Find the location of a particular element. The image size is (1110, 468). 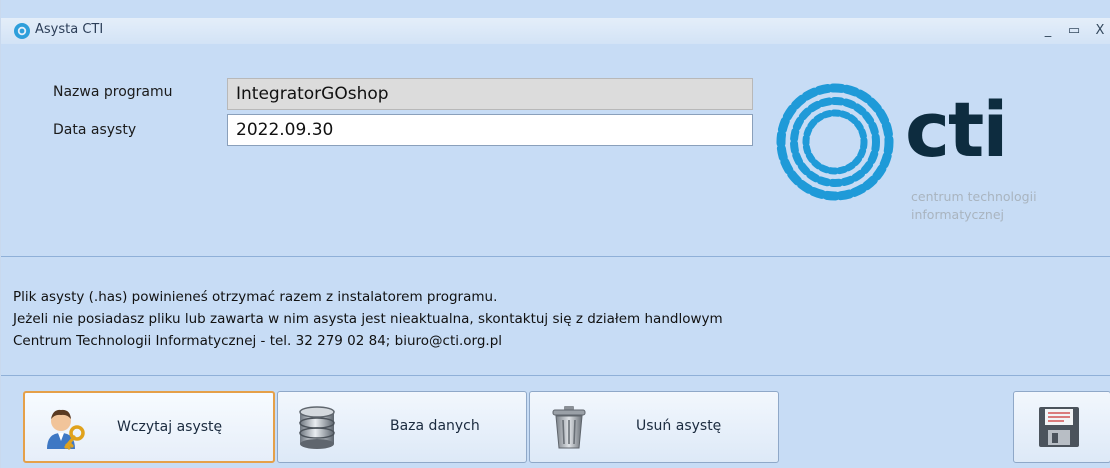

database-button: Baza danych is located at coordinates (402, 427).